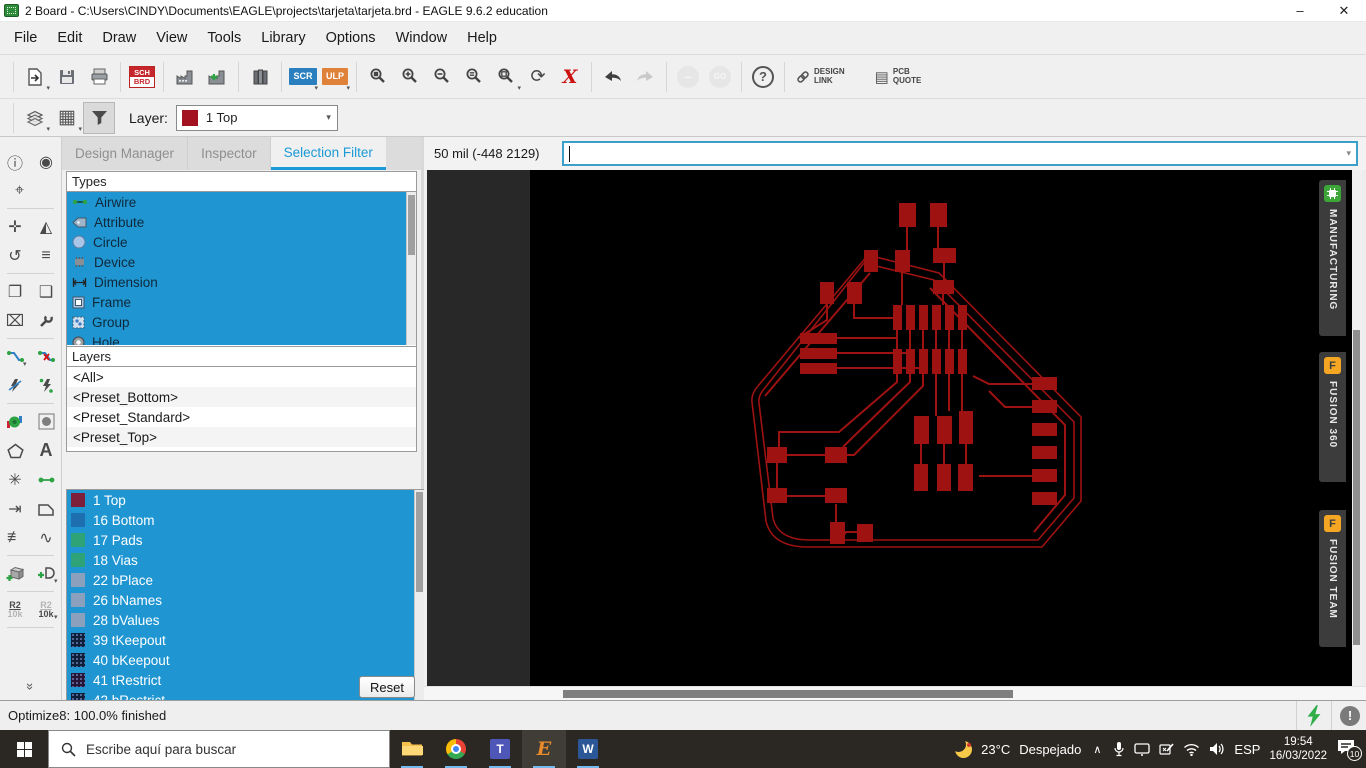  Describe the element at coordinates (171, 38) in the screenshot. I see `menu-view: View` at that location.